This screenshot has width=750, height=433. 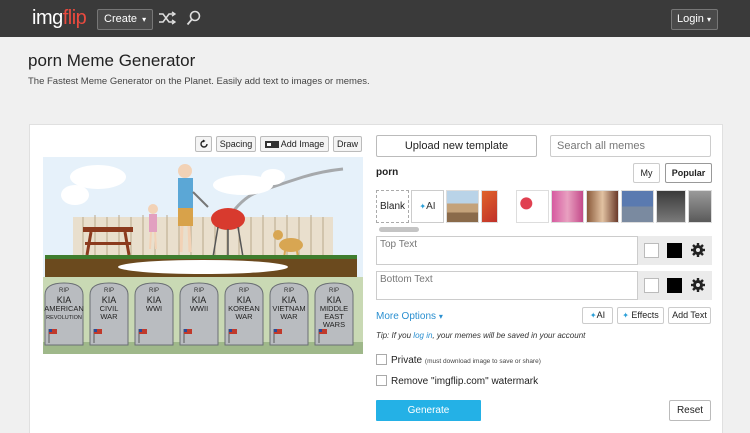 I want to click on ai-text-button: ✦AI, so click(x=597, y=315).